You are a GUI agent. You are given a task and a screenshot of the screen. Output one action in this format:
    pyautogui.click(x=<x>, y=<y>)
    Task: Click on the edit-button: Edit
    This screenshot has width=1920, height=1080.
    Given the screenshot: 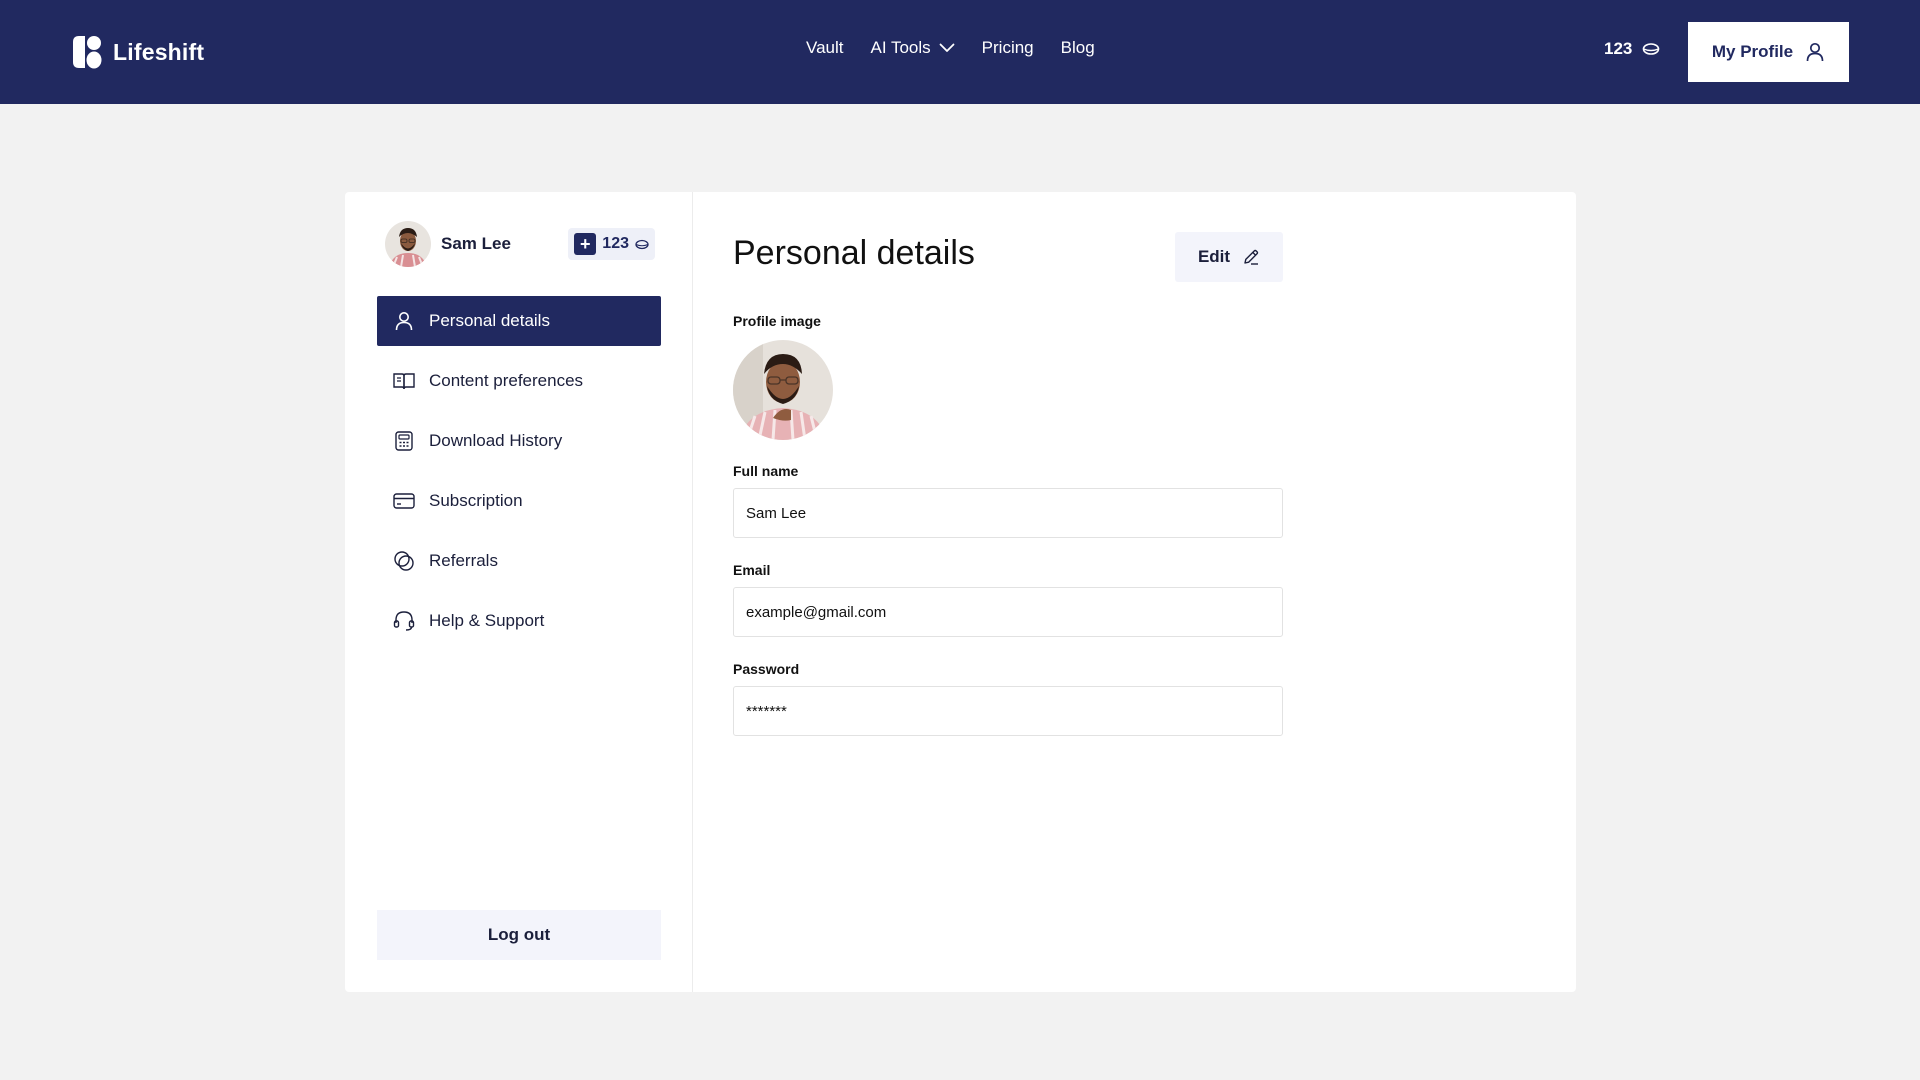 What is the action you would take?
    pyautogui.click(x=1229, y=257)
    